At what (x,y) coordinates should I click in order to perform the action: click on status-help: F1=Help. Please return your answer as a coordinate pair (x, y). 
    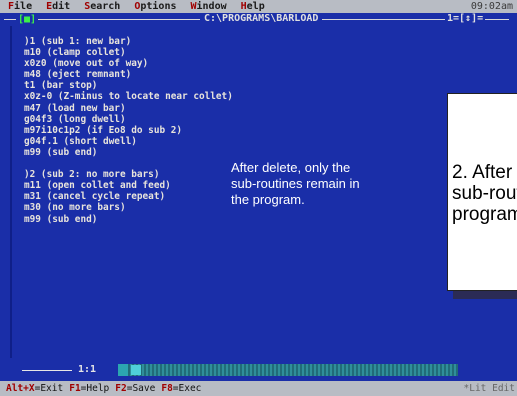
    Looking at the image, I should click on (89, 388).